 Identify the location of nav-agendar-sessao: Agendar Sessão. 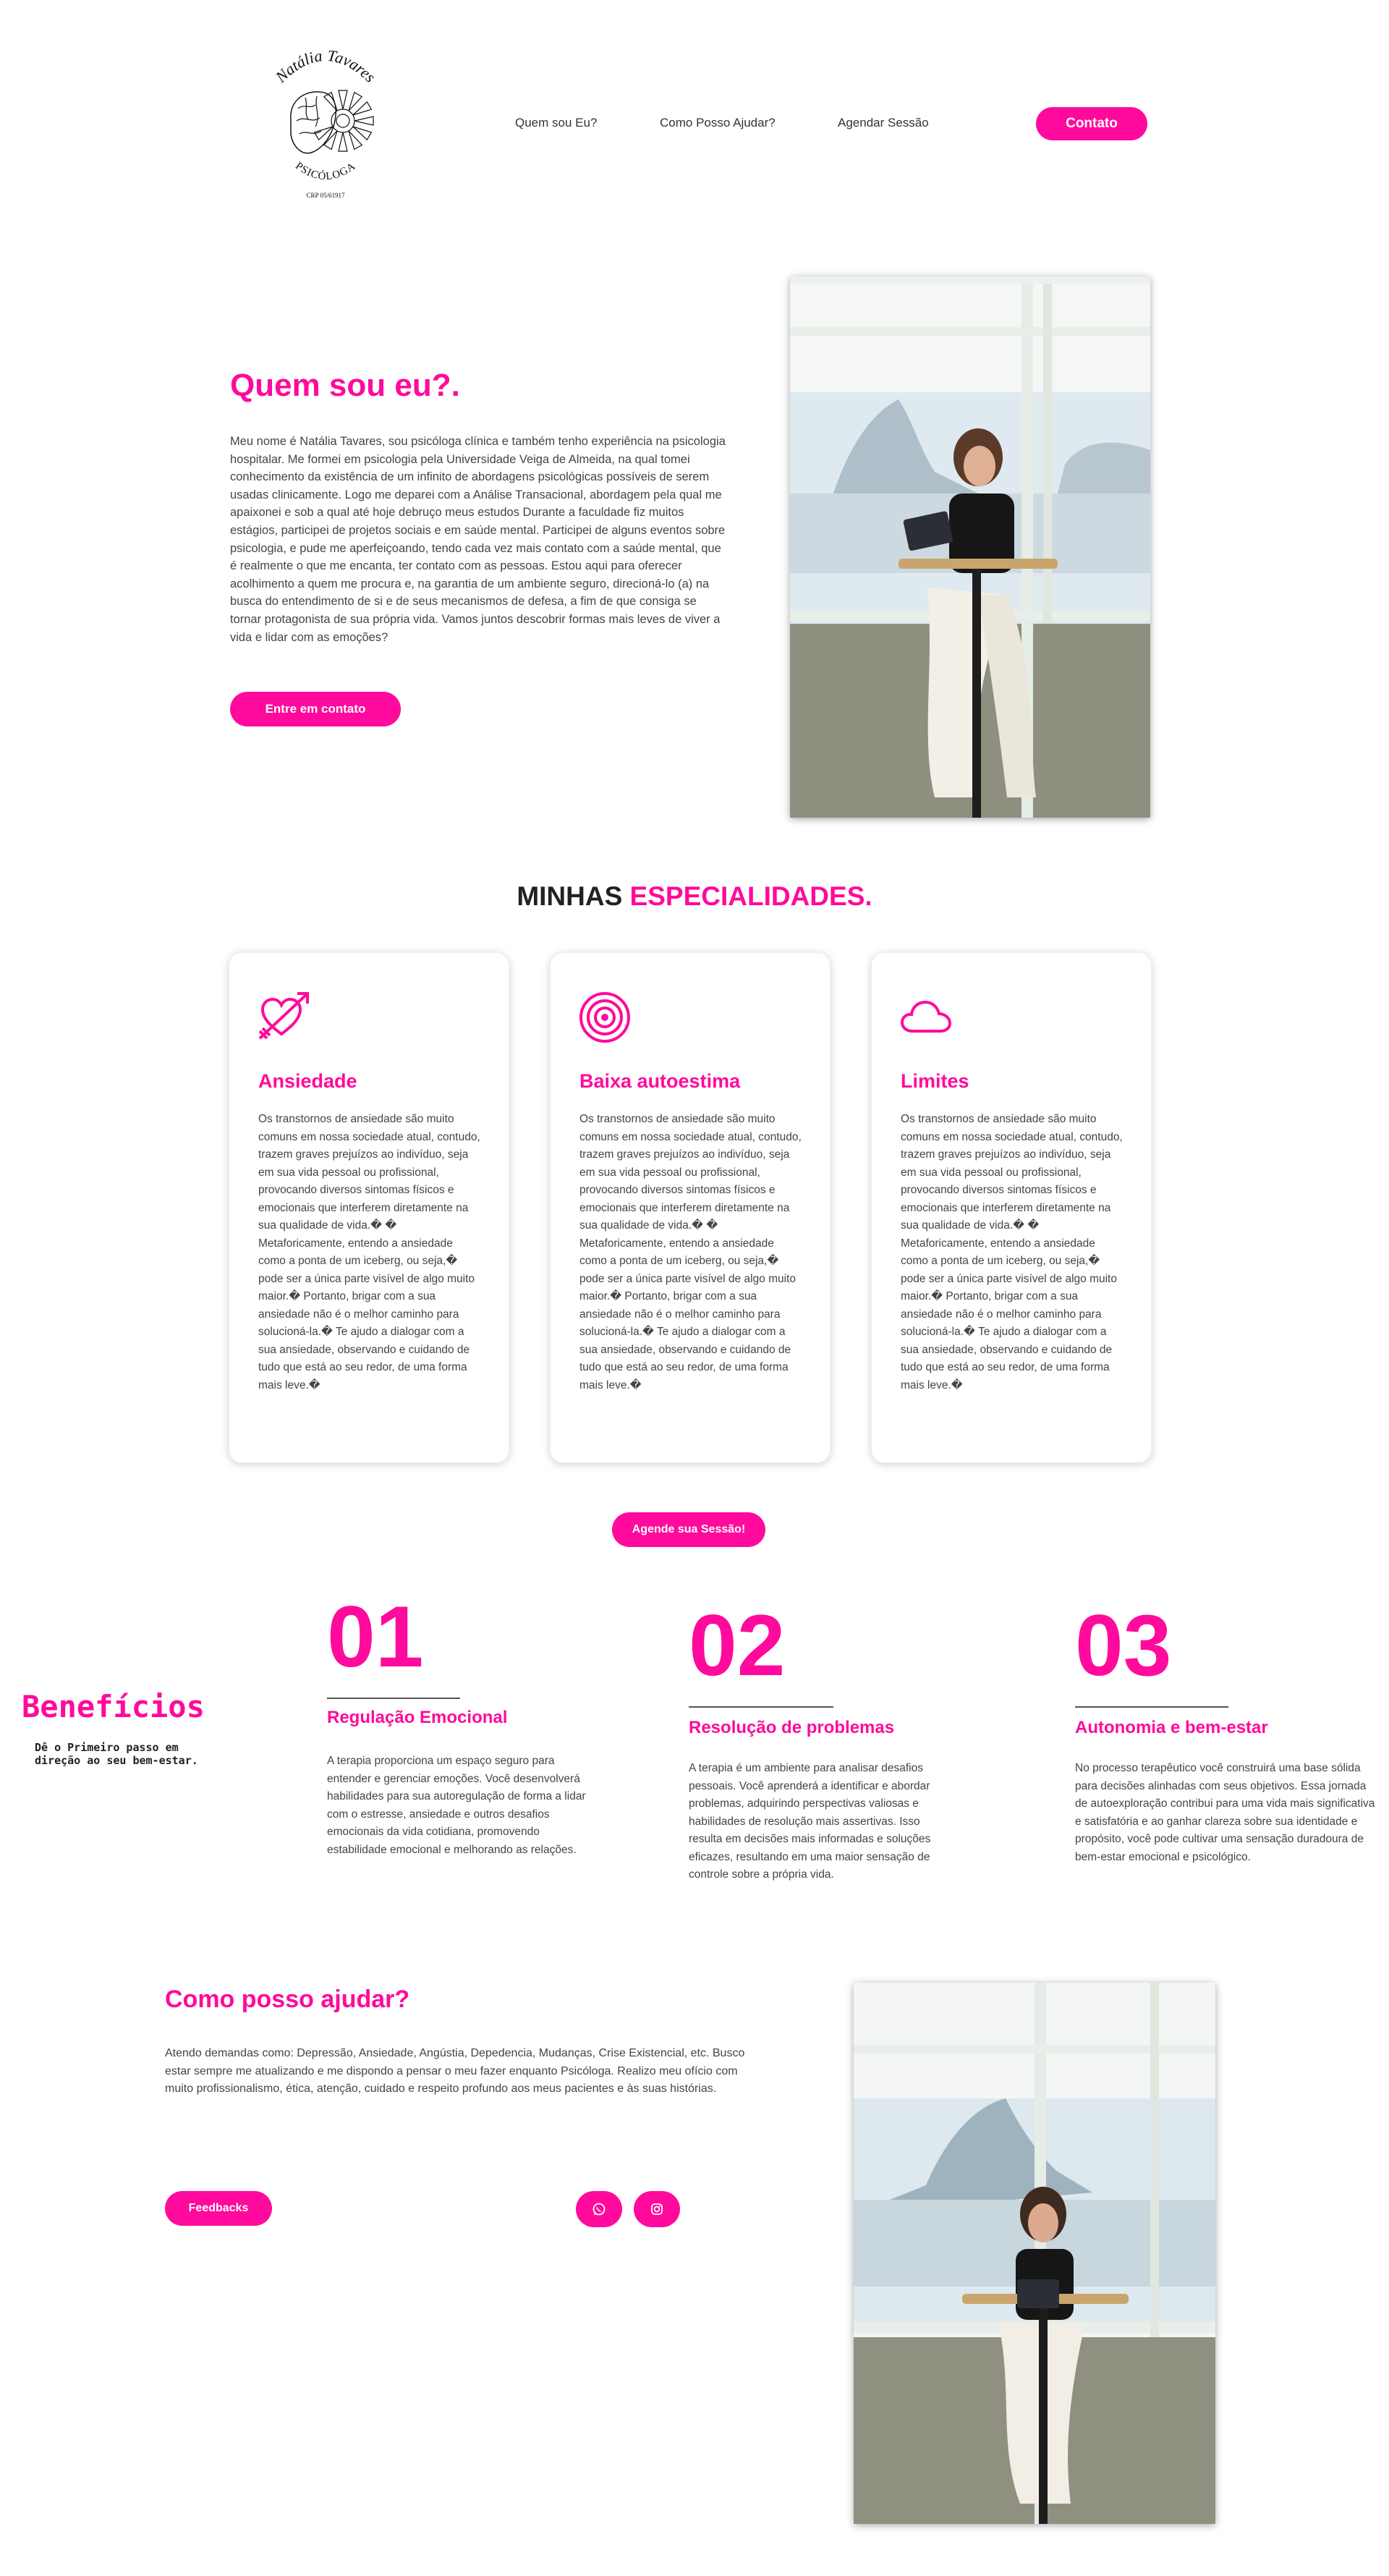
(883, 123).